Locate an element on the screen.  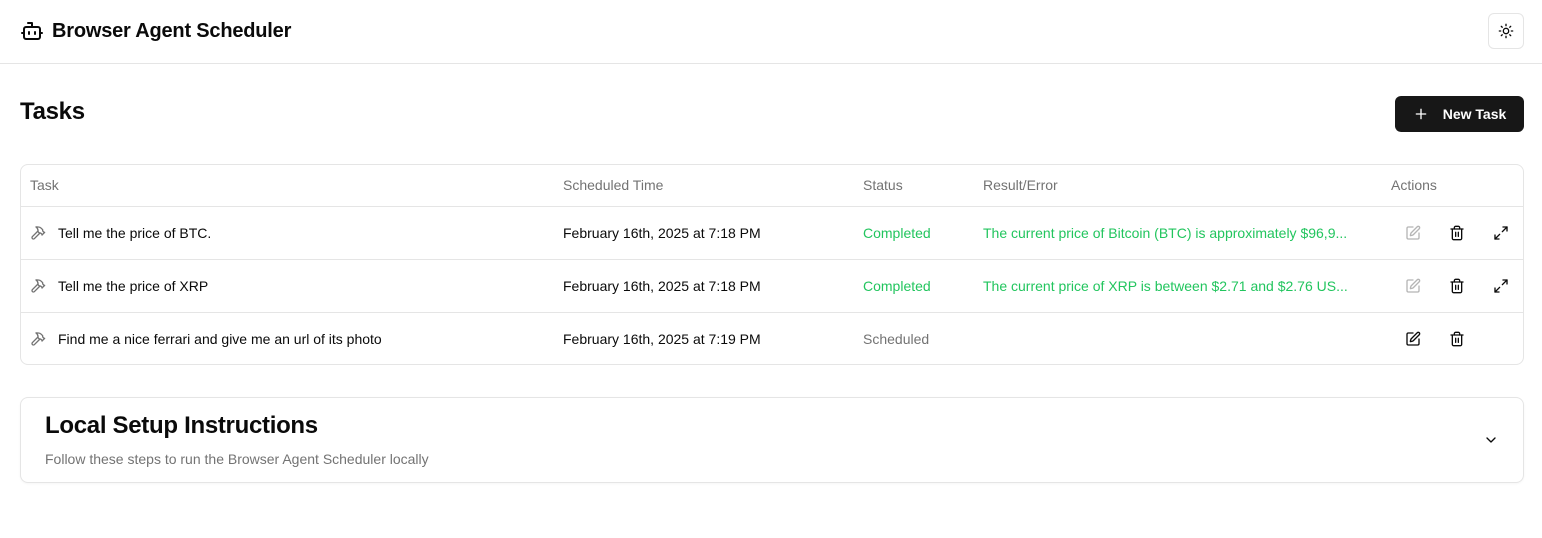
header-status: Status is located at coordinates (883, 185).